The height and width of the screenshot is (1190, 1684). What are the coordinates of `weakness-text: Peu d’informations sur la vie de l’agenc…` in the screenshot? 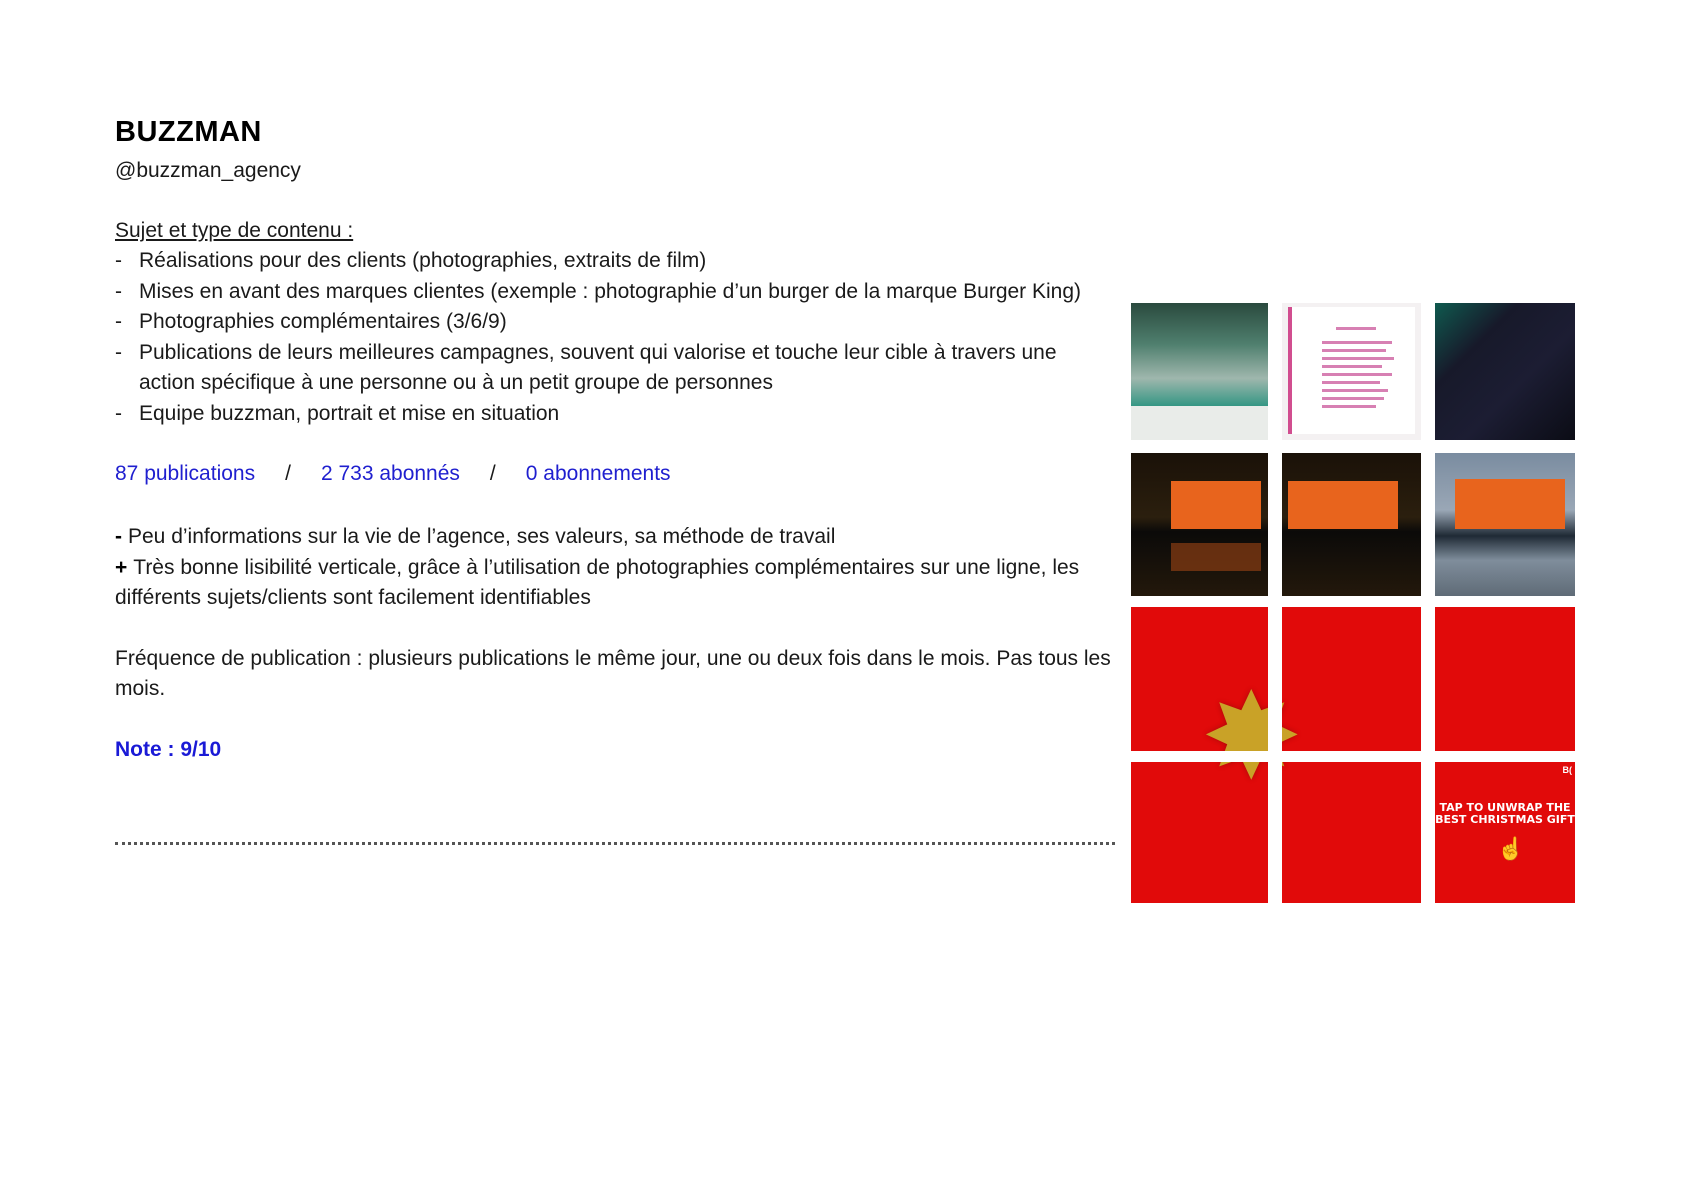 It's located at (482, 536).